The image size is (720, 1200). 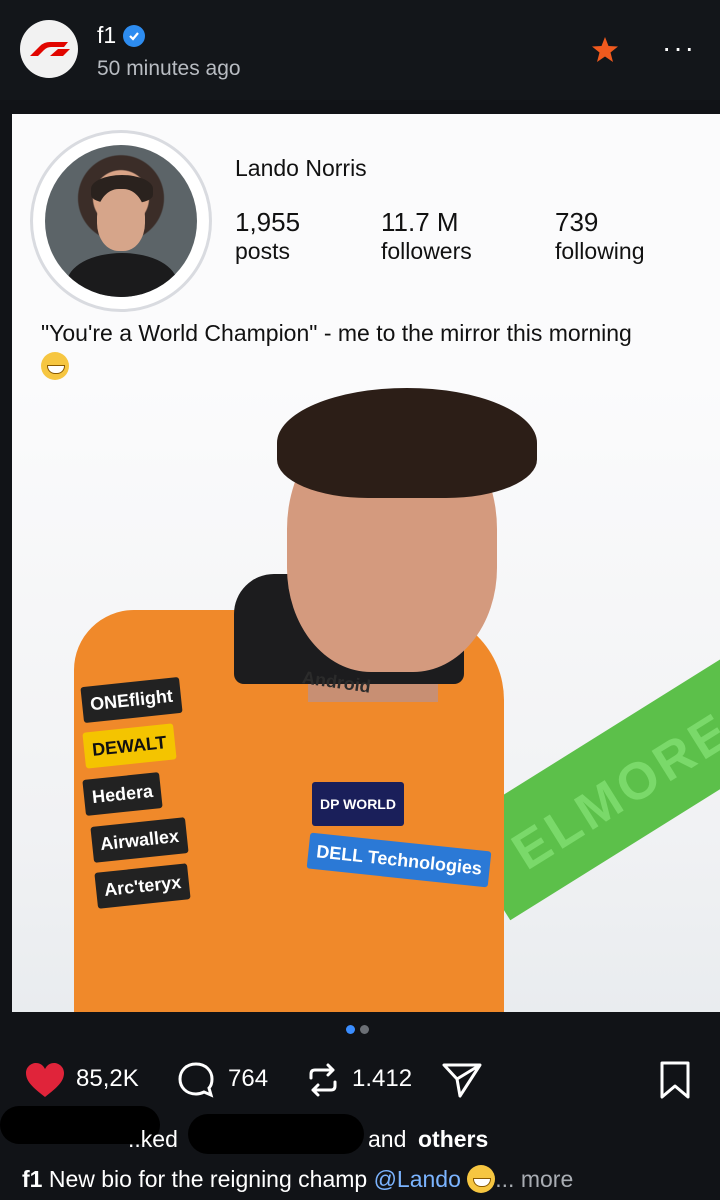 I want to click on share-icon, so click(x=462, y=1080).